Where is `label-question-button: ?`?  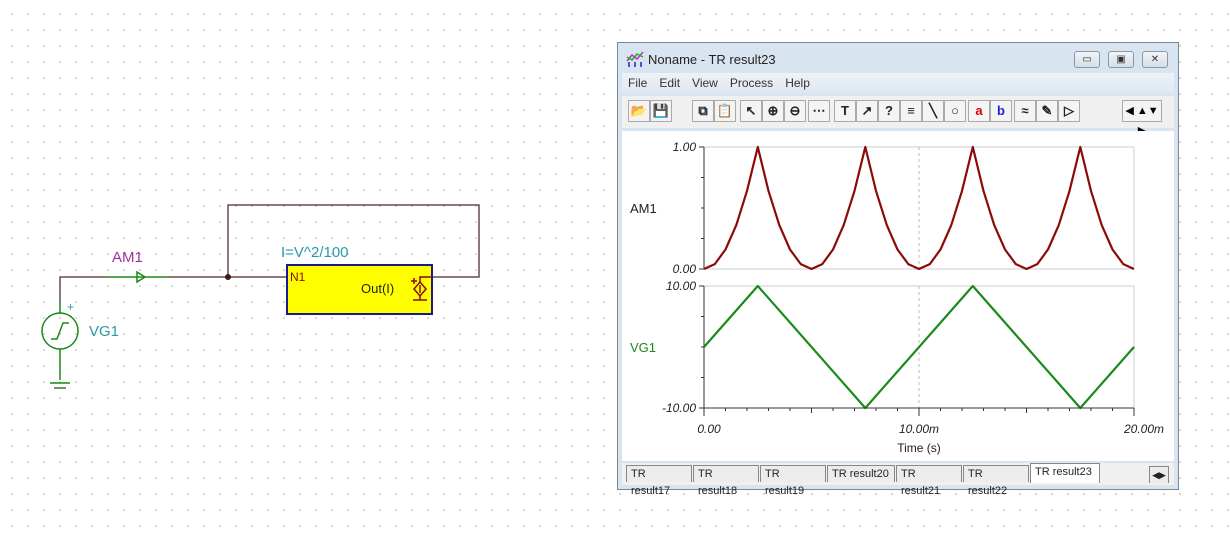
label-question-button: ? is located at coordinates (889, 111).